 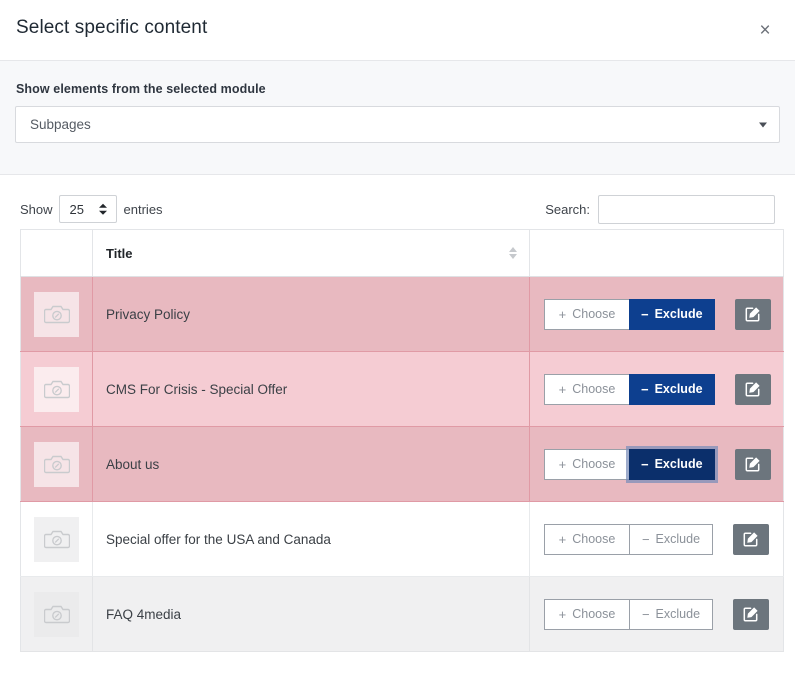 I want to click on page-length-control: Show 25 entries, so click(x=91, y=209).